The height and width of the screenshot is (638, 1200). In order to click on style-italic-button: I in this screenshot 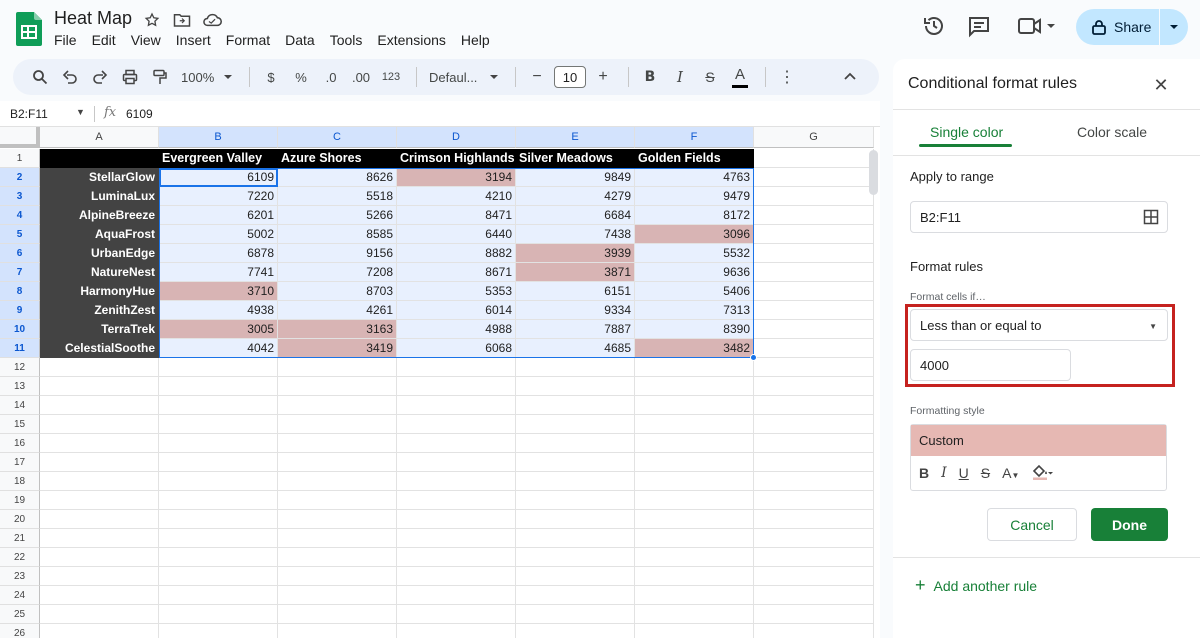, I will do `click(944, 473)`.